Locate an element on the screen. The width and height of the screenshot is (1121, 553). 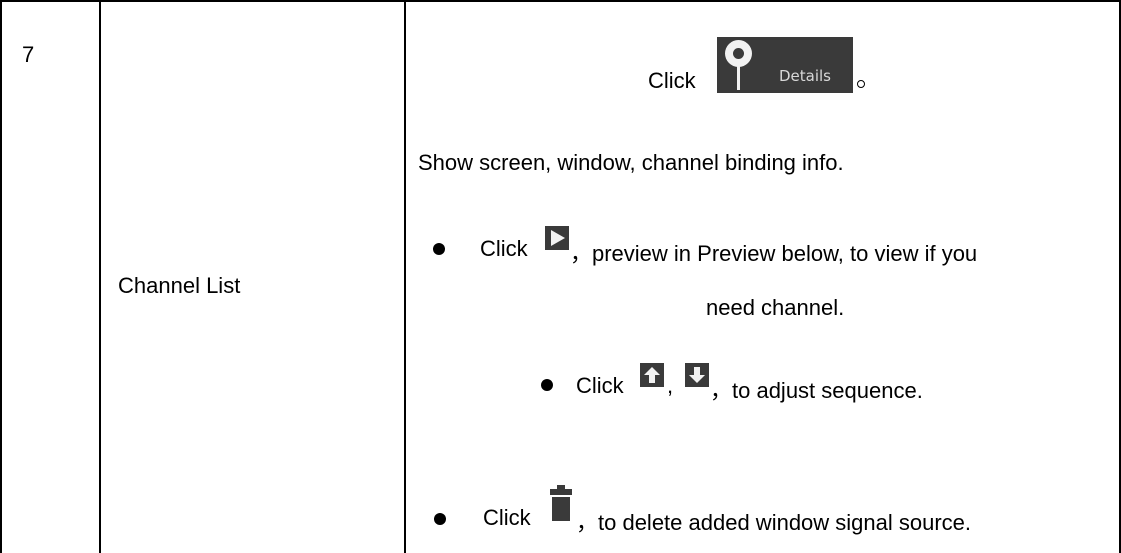
arrow-down-icon is located at coordinates (697, 375).